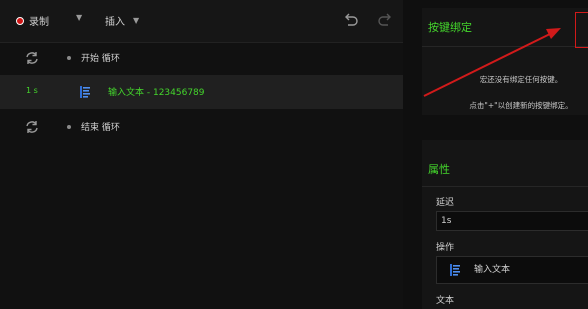 This screenshot has width=588, height=309. What do you see at coordinates (492, 270) in the screenshot?
I see `action-value: 输入文本` at bounding box center [492, 270].